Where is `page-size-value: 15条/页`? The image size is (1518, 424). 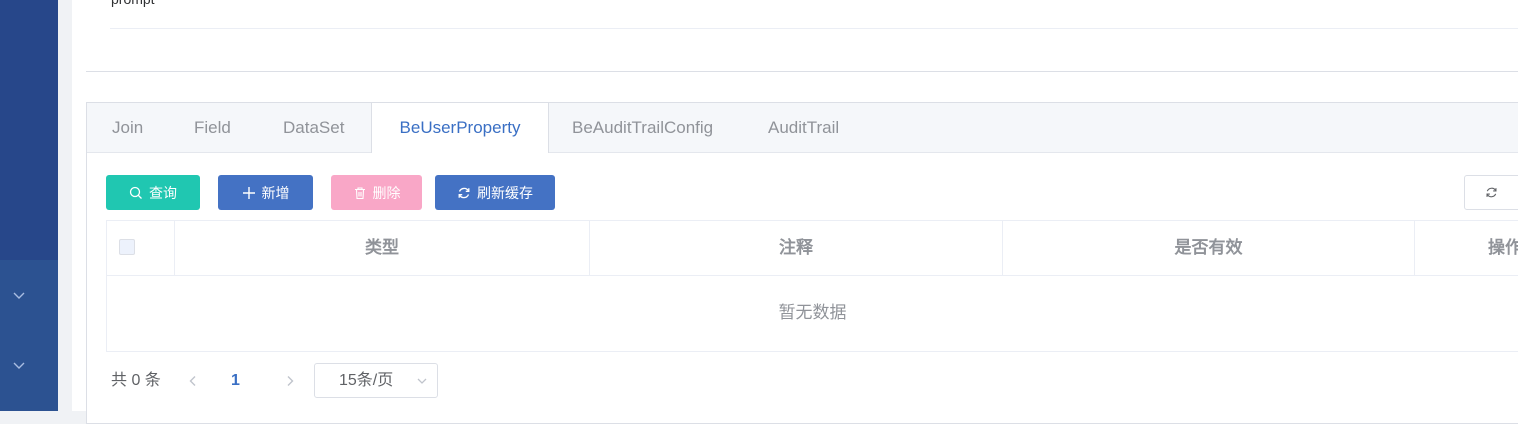
page-size-value: 15条/页 is located at coordinates (366, 380).